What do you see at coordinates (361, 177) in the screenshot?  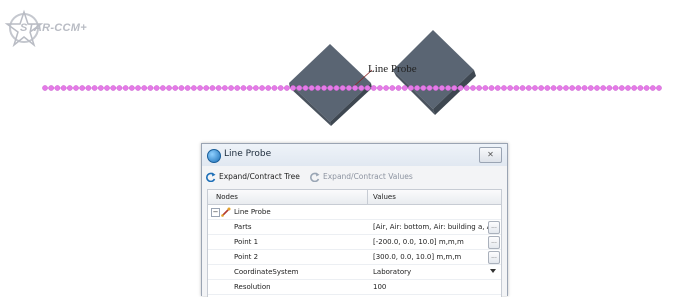 I see `expand-contract-values-button: Expand/Contract Values` at bounding box center [361, 177].